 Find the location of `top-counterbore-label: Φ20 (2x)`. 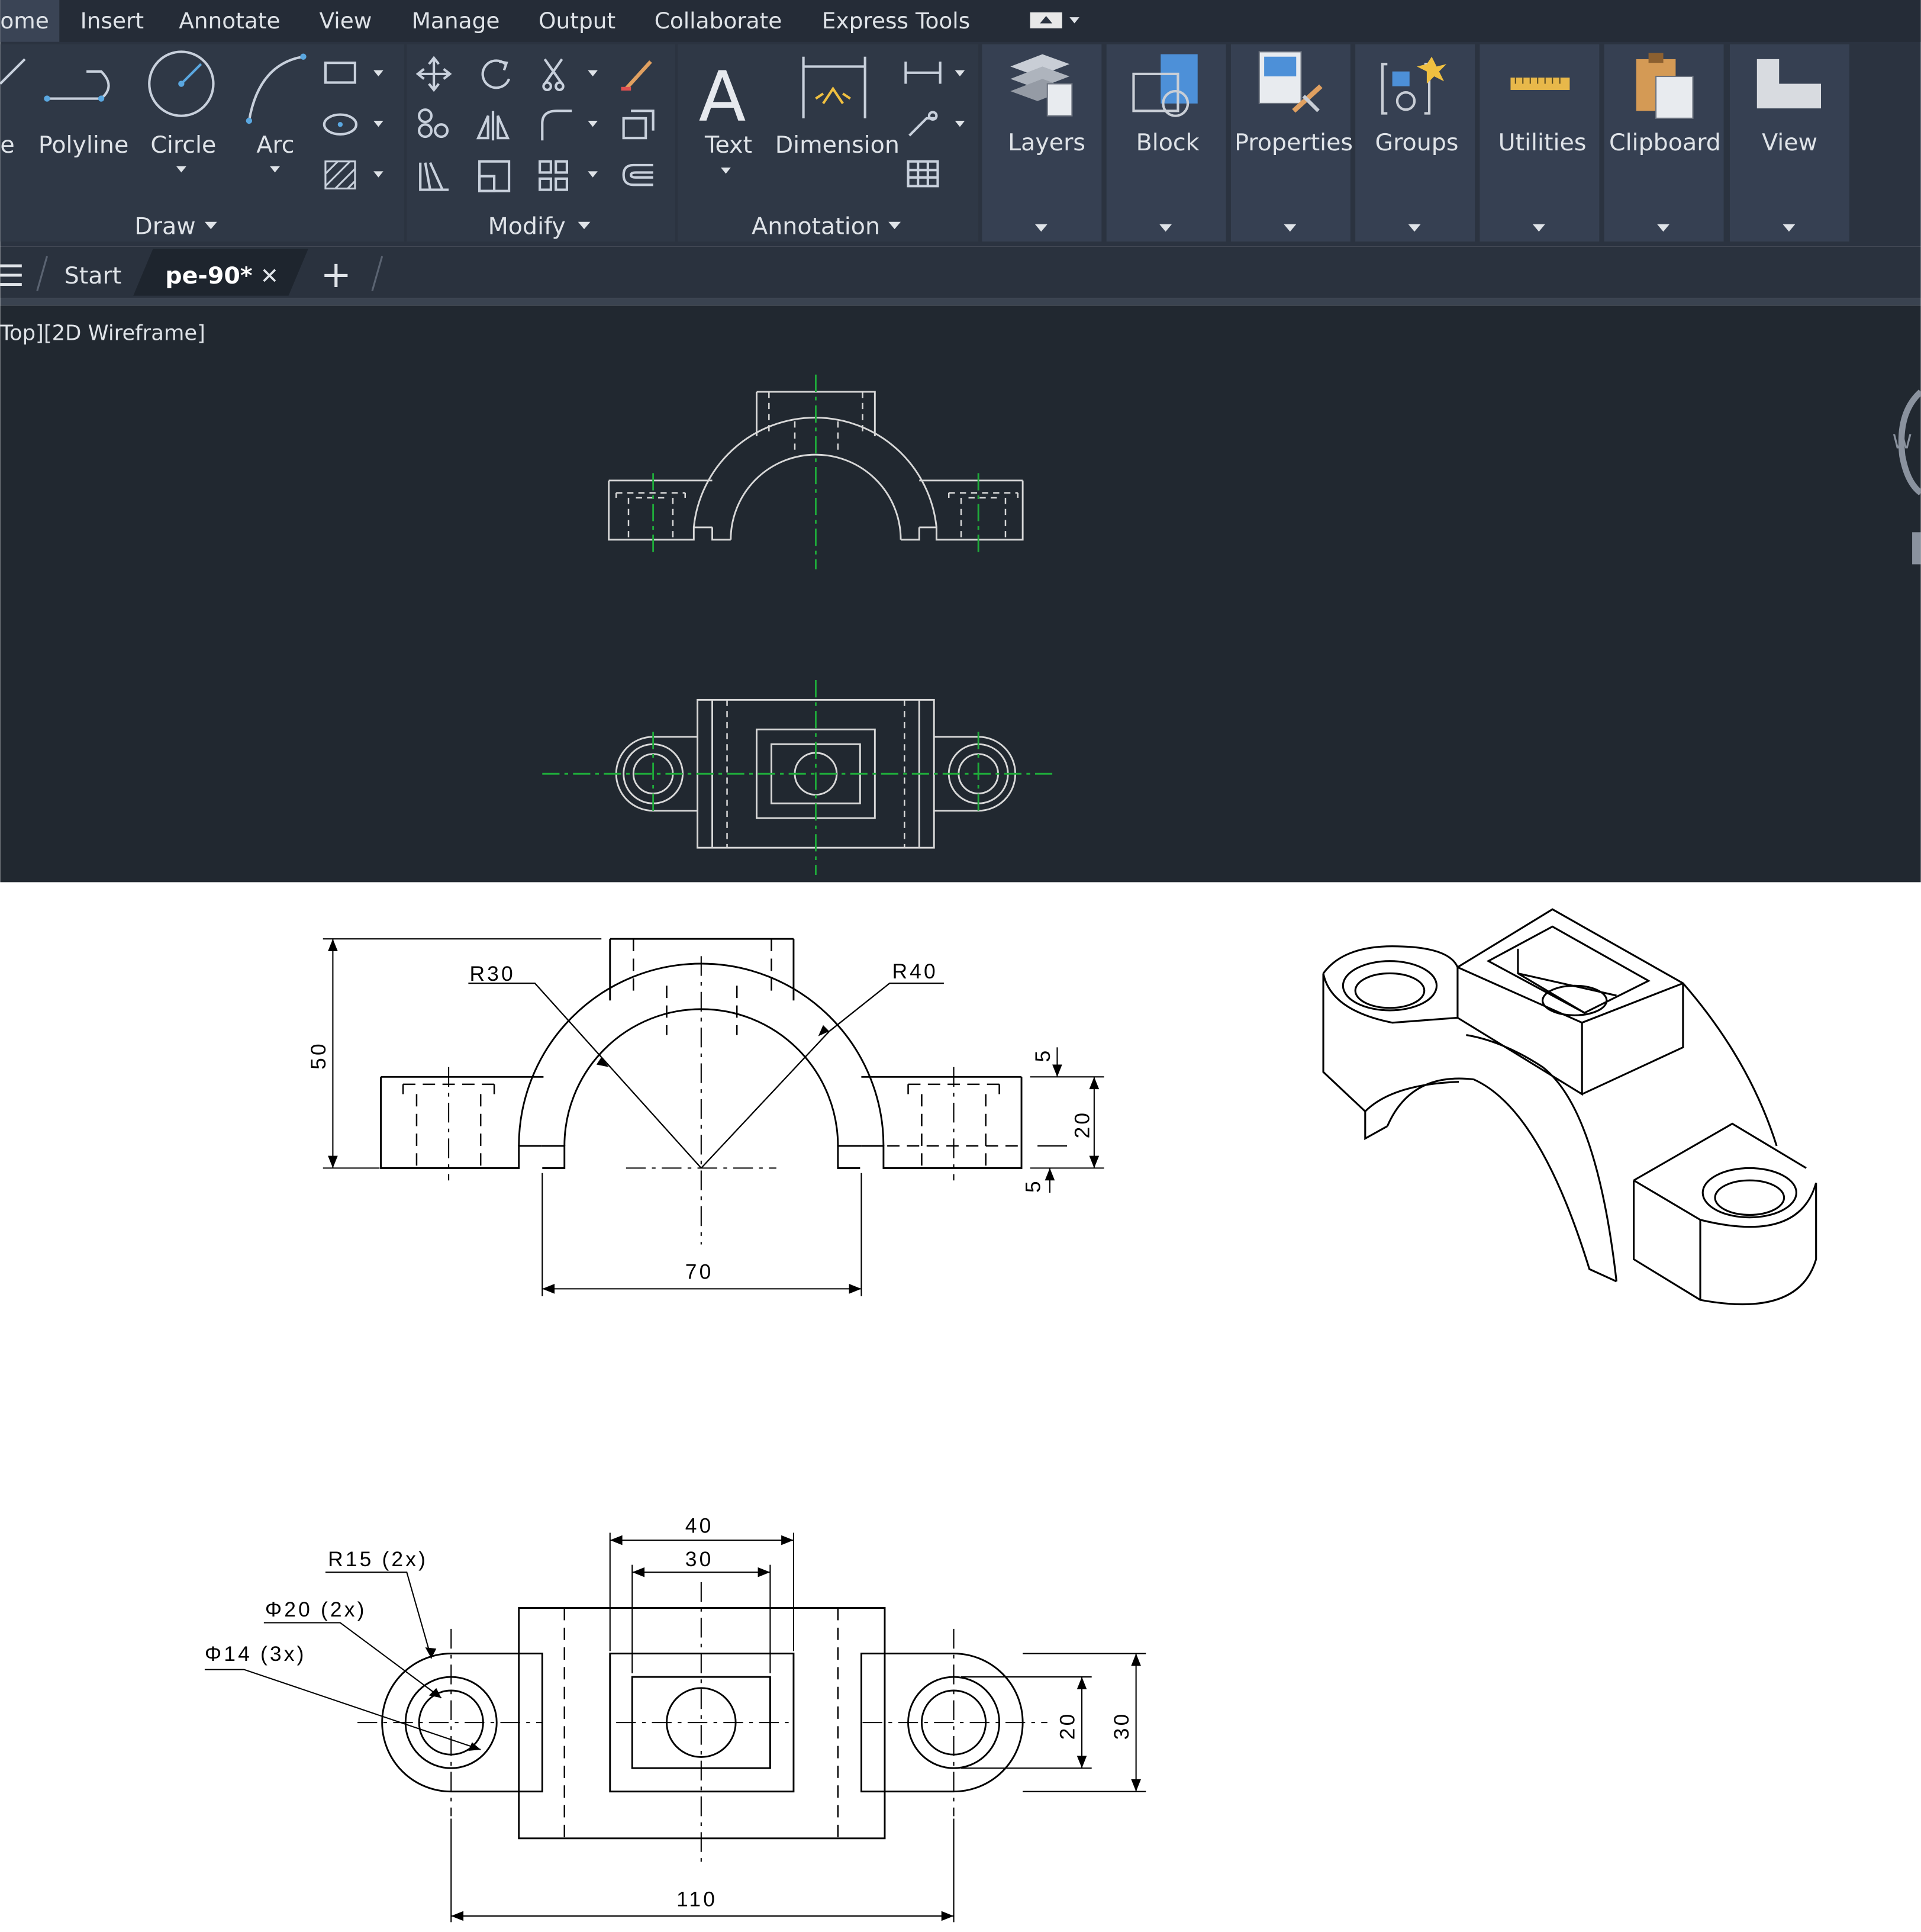

top-counterbore-label: Φ20 (2x) is located at coordinates (316, 1609).